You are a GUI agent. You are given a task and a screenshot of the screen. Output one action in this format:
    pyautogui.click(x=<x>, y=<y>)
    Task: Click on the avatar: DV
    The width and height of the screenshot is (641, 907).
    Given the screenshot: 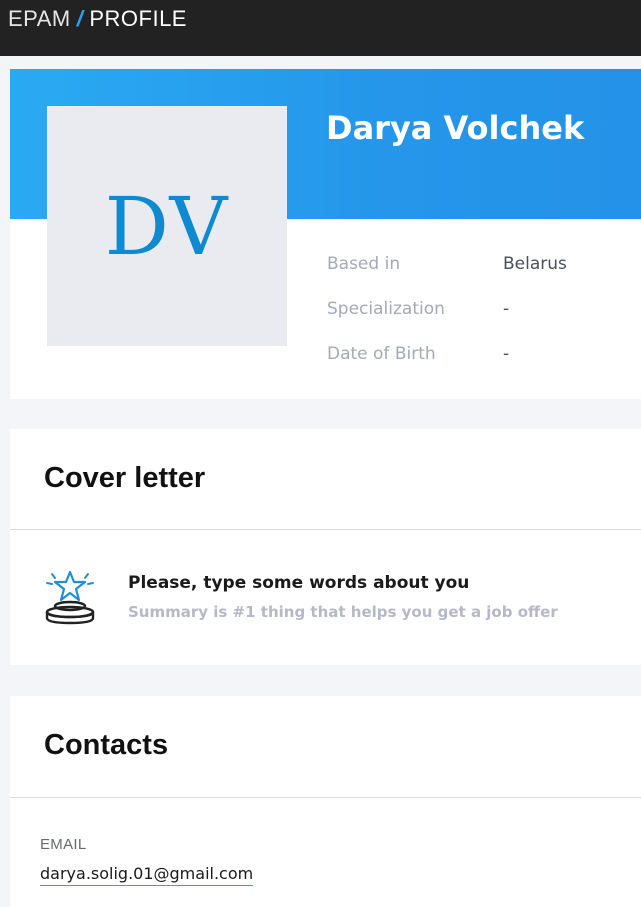 What is the action you would take?
    pyautogui.click(x=167, y=226)
    